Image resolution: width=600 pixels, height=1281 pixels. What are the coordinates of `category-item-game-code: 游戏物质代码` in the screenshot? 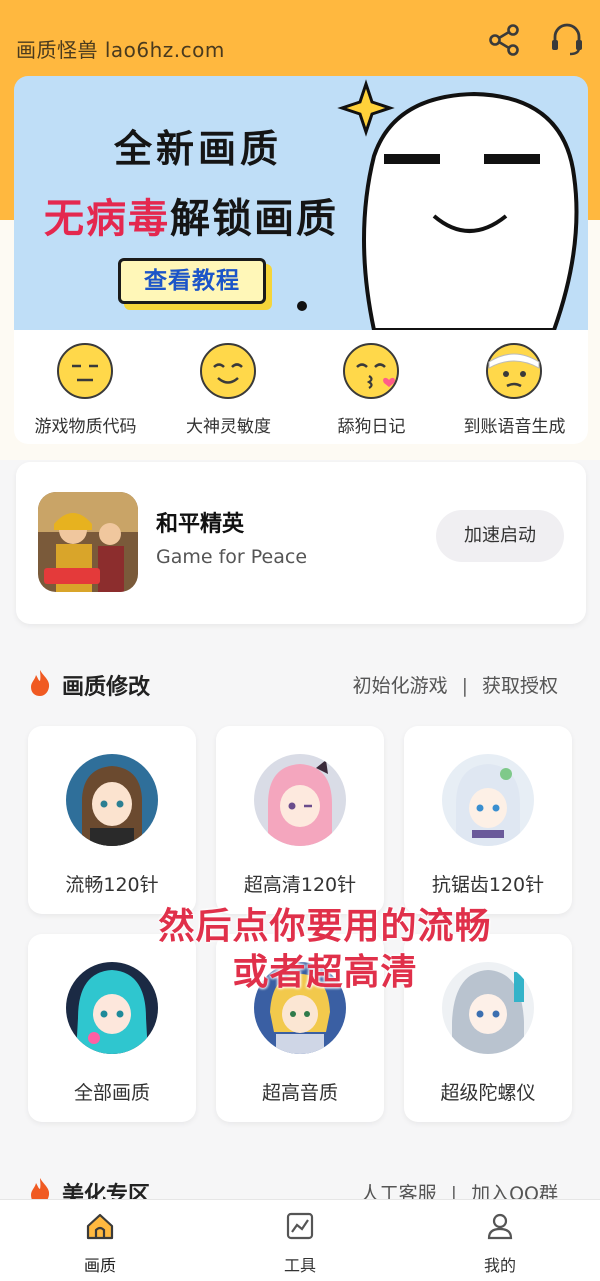 It's located at (85, 390).